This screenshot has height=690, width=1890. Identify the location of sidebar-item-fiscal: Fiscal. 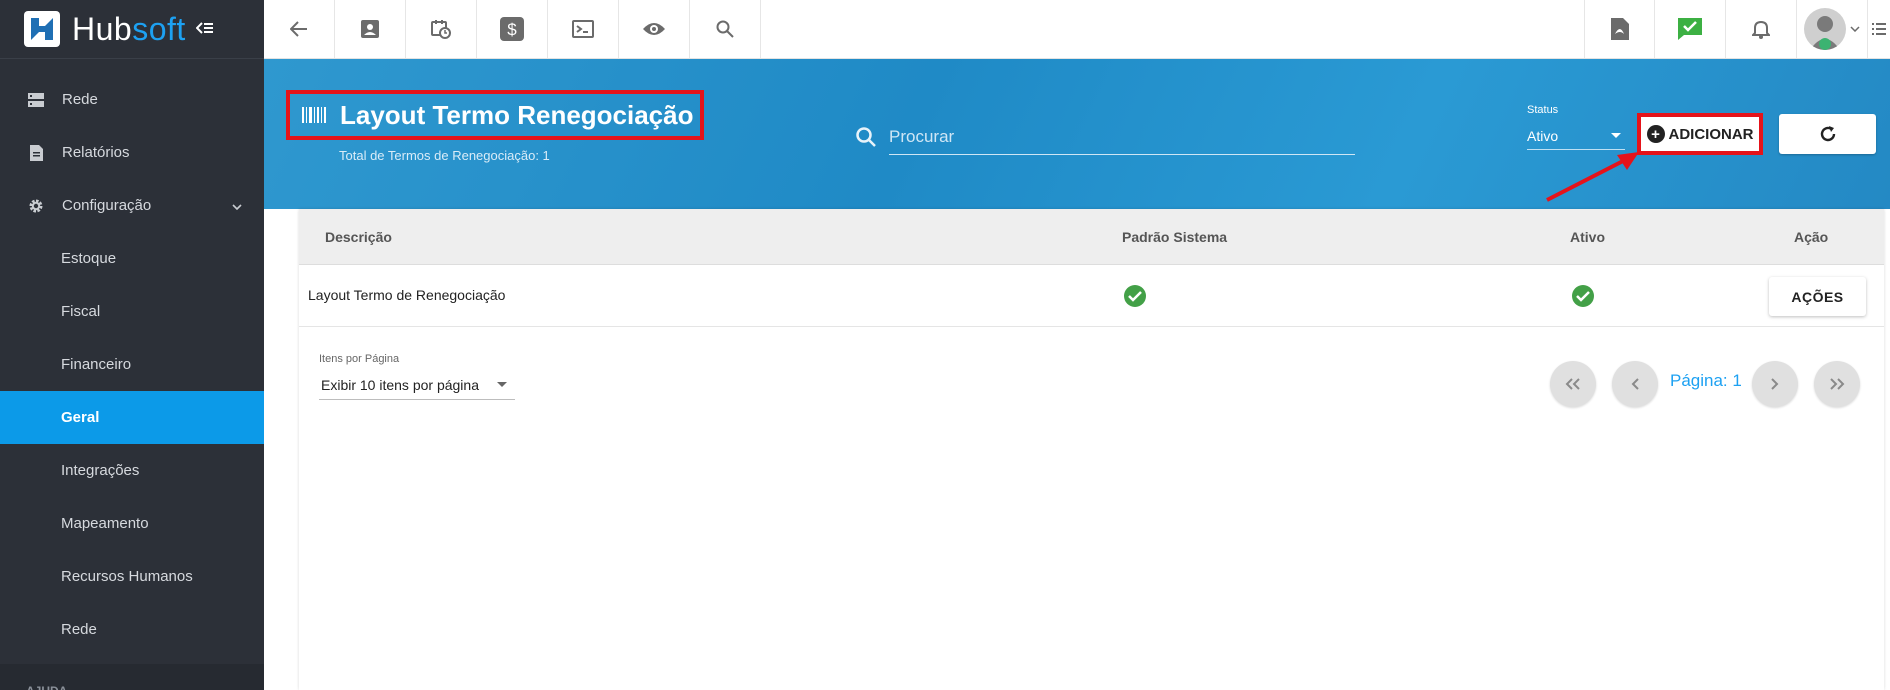
(132, 311).